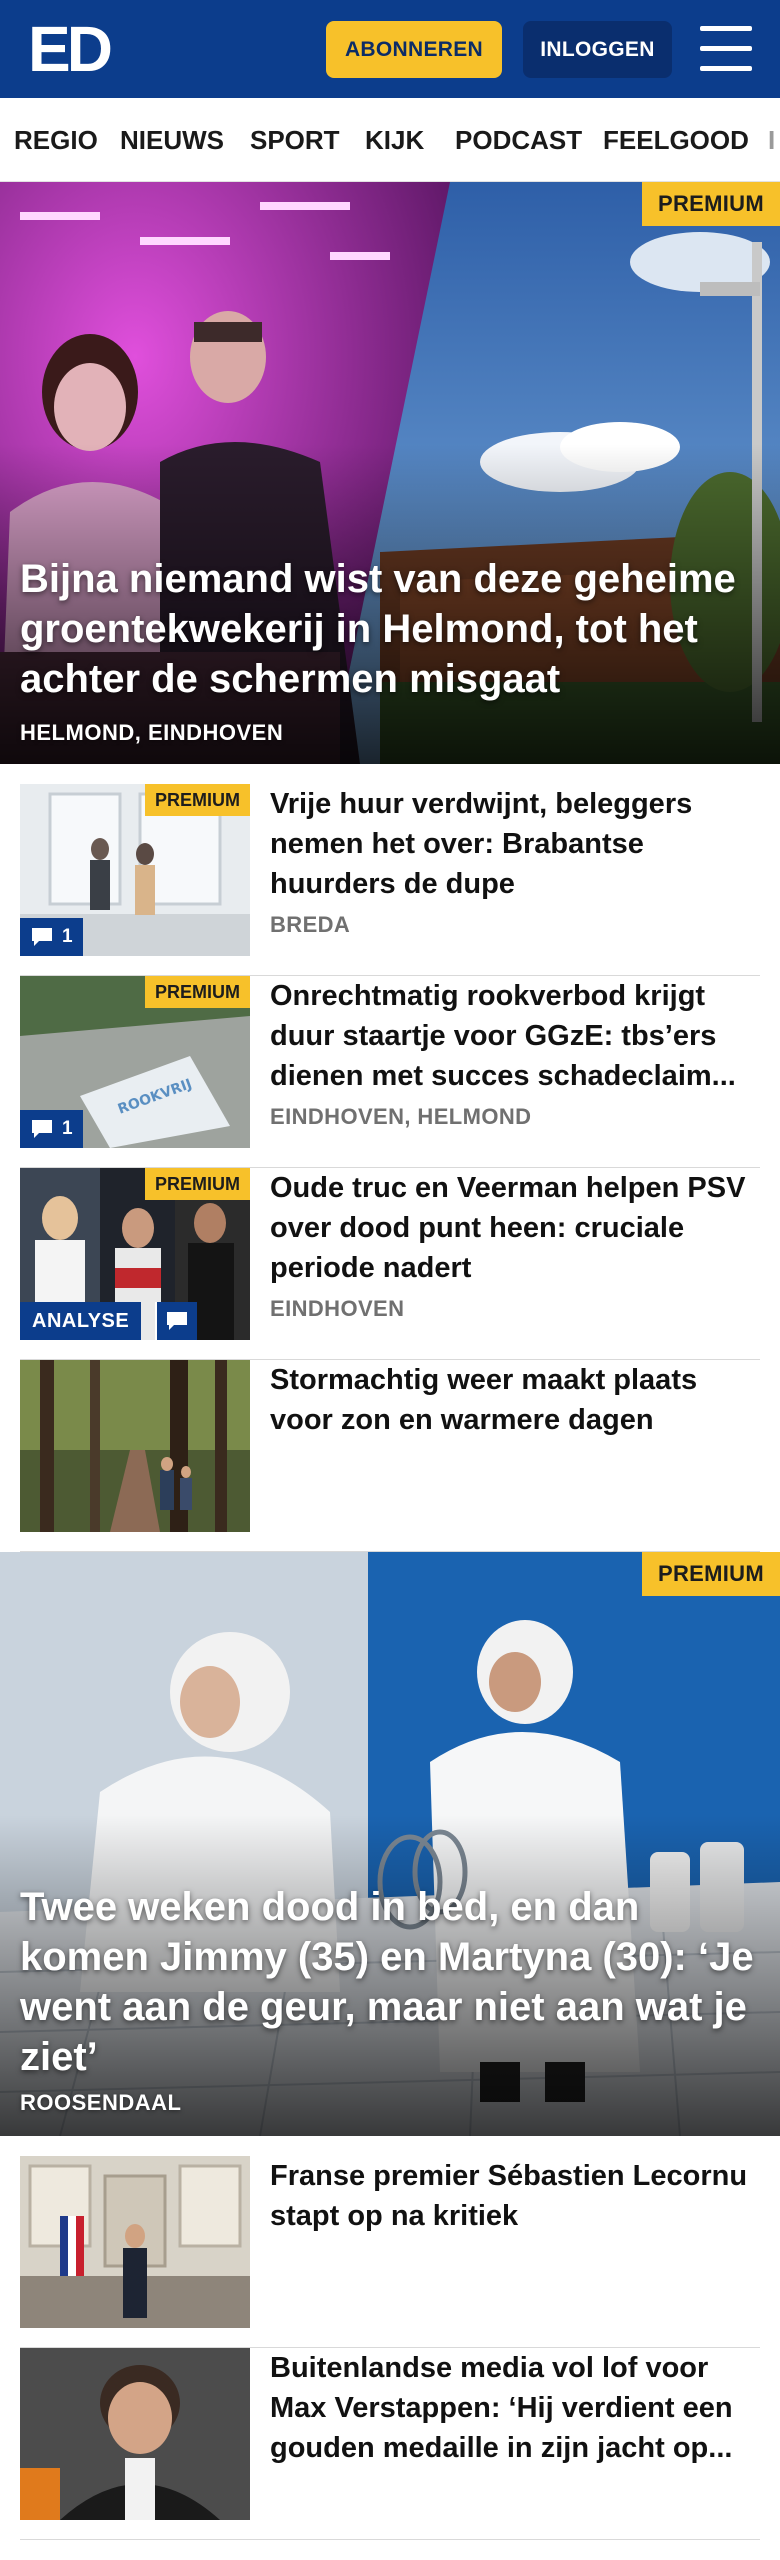 This screenshot has width=780, height=2560. I want to click on top-bar: ED ABONNEREN INLOGGEN, so click(390, 49).